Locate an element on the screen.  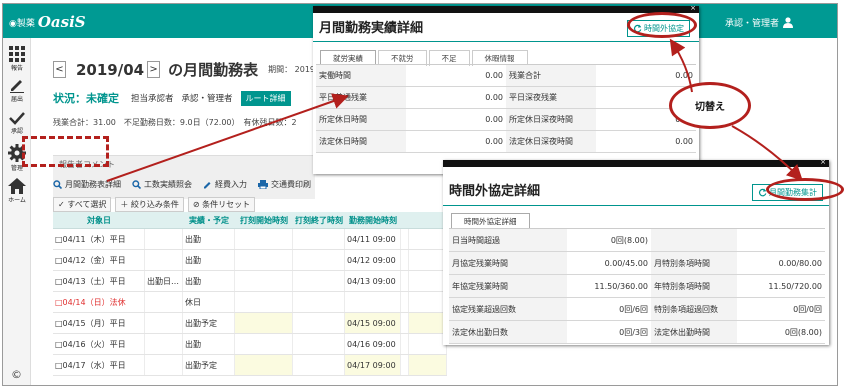
brand: ◉製薬 OasiS is located at coordinates (47, 22).